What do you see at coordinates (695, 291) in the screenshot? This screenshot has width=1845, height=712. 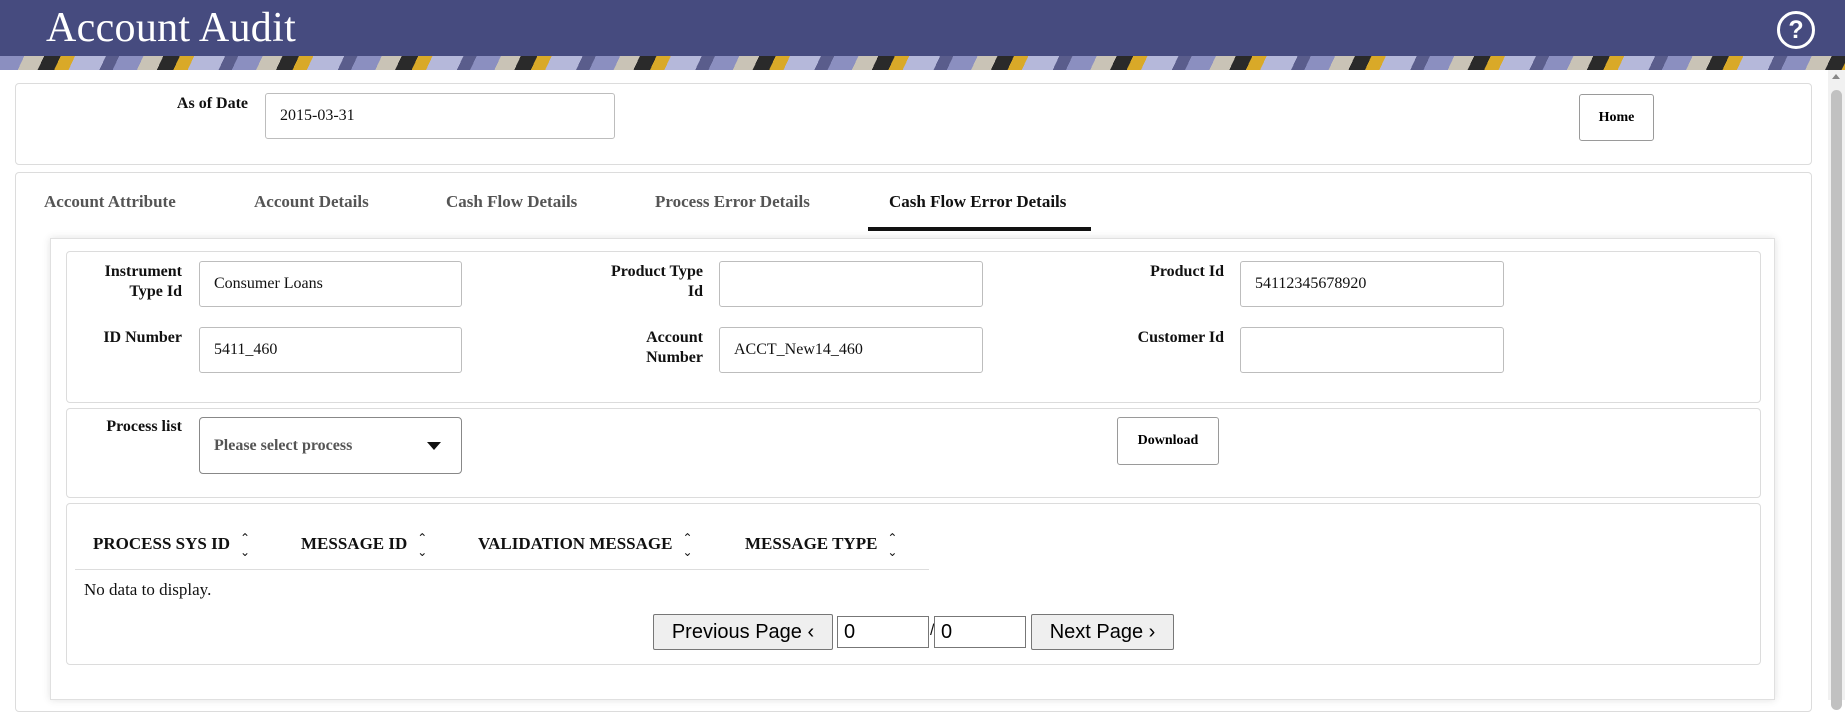 I see `product-type-id-label-line2: Id` at bounding box center [695, 291].